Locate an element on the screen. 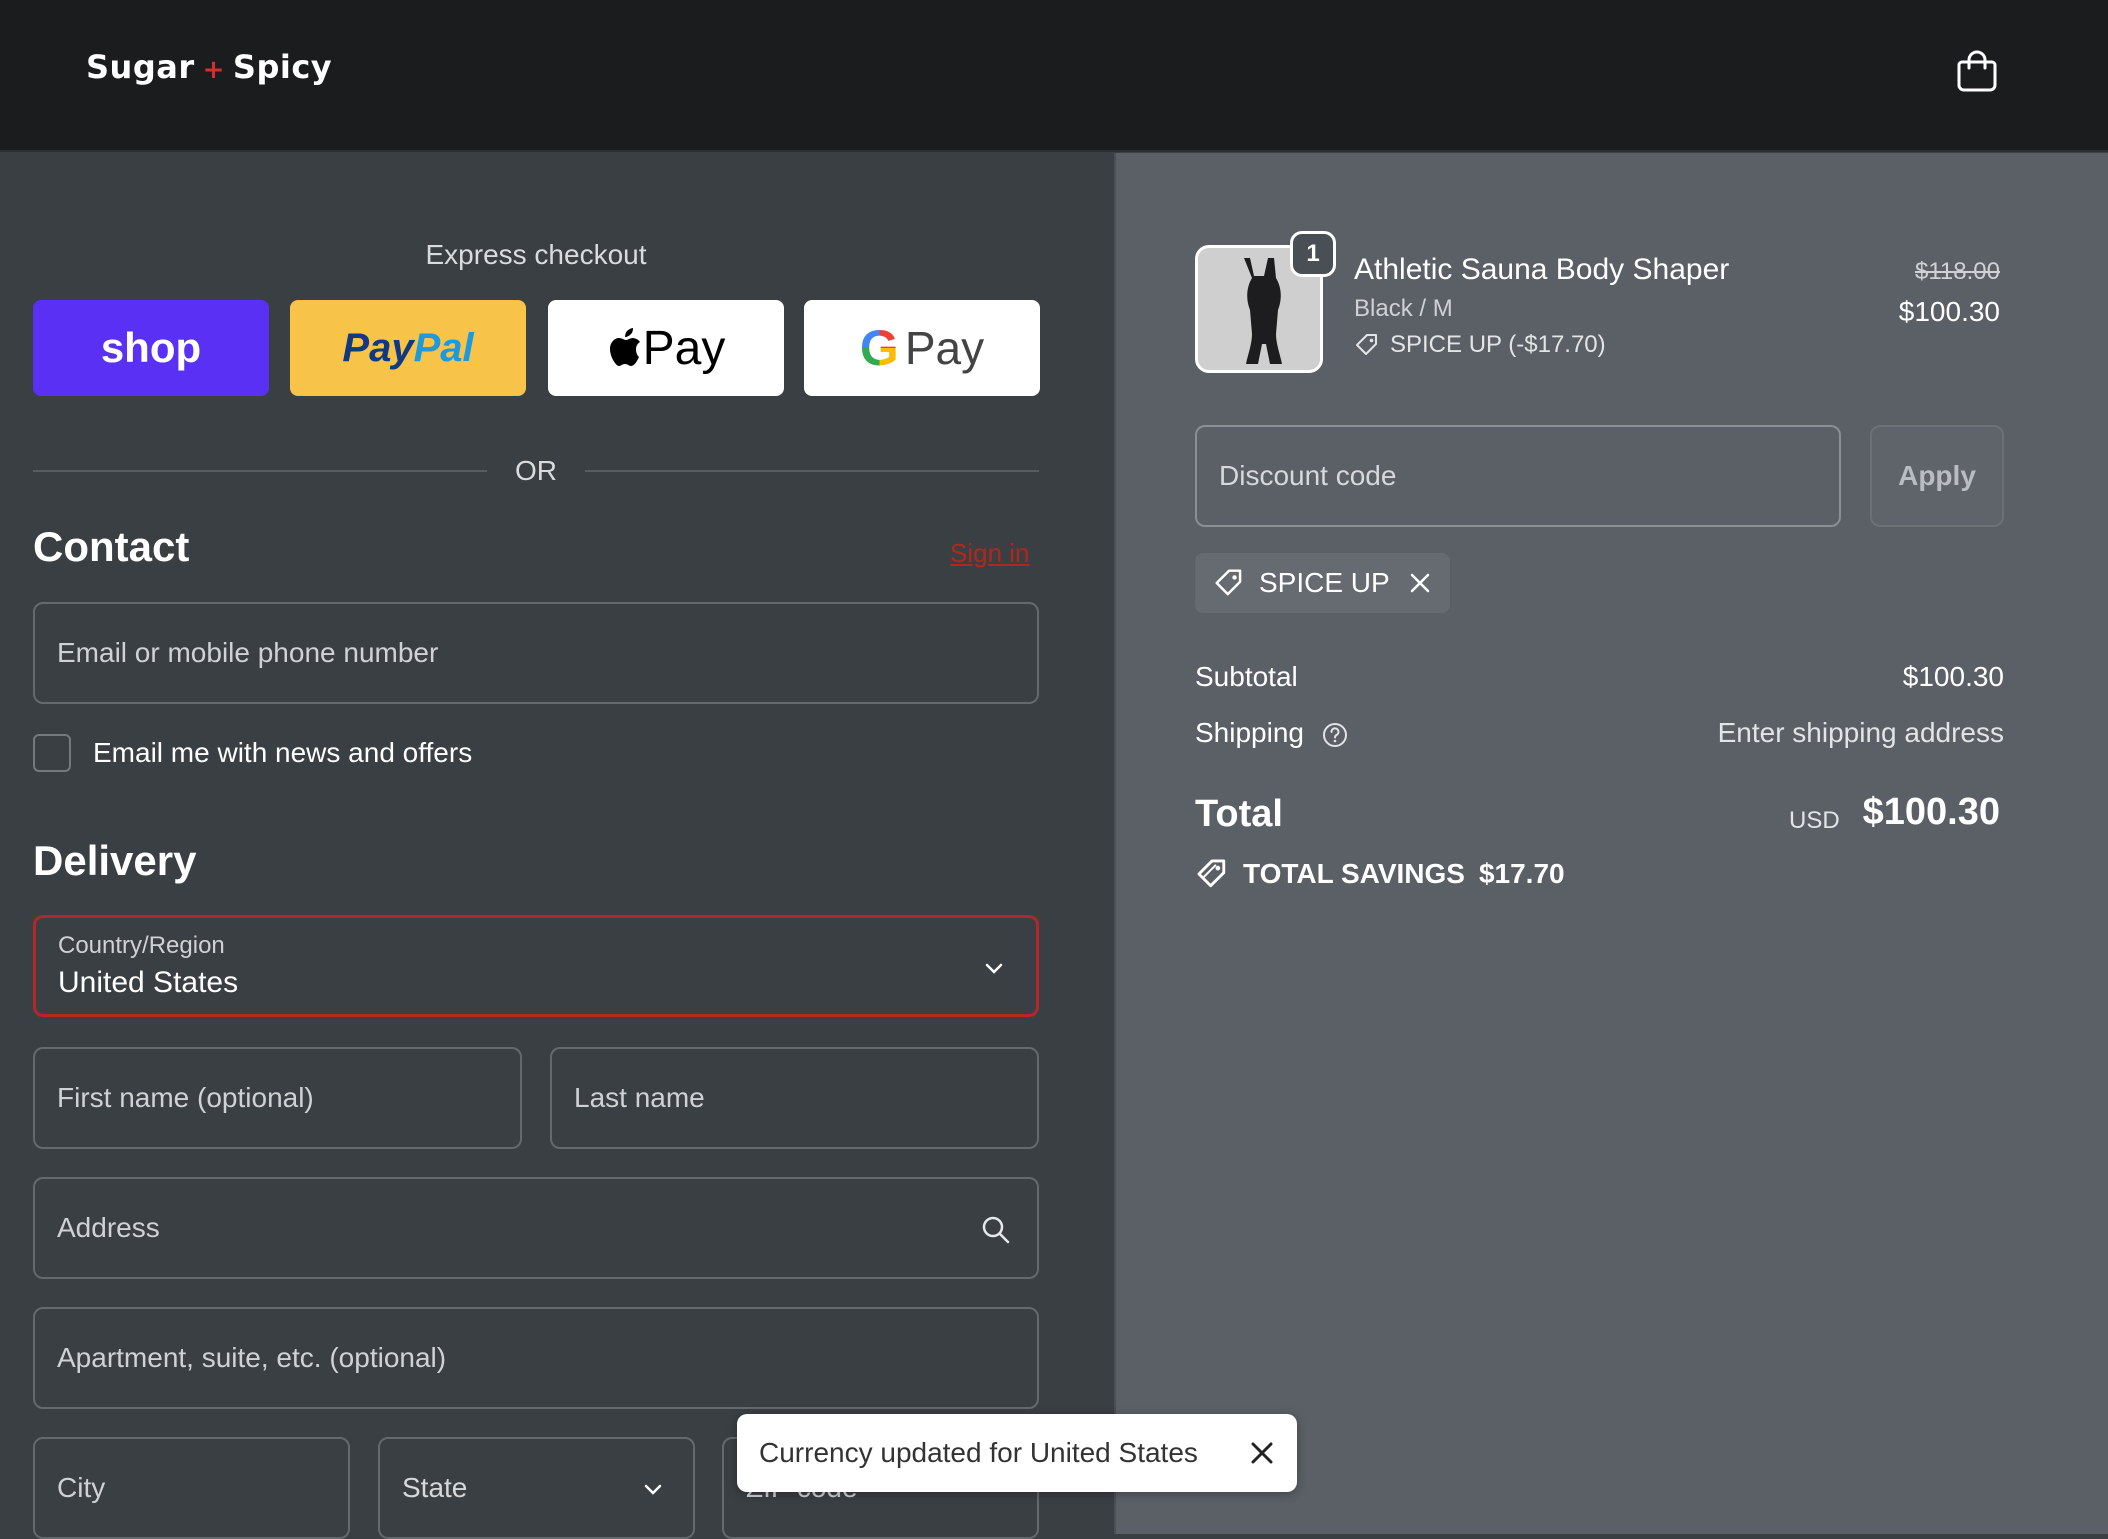 The width and height of the screenshot is (2108, 1539). savings-label: TOTAL SAVINGS is located at coordinates (1354, 873).